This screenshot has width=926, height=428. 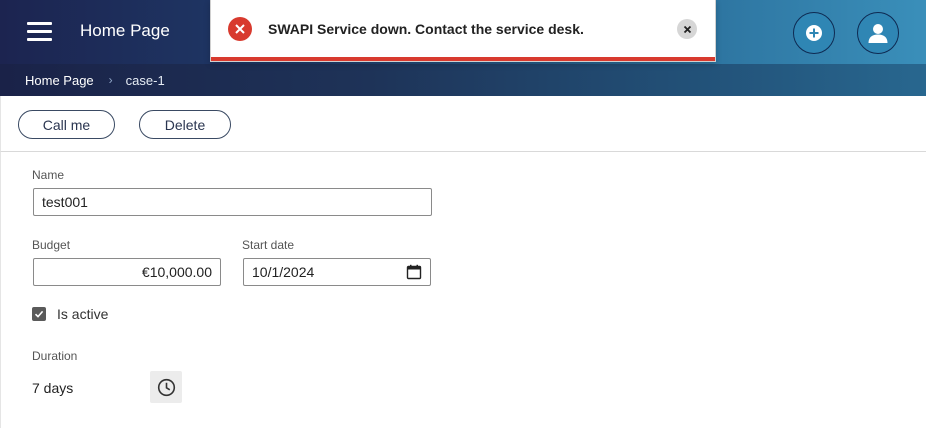 What do you see at coordinates (463, 59) in the screenshot?
I see `toast-progress-bar` at bounding box center [463, 59].